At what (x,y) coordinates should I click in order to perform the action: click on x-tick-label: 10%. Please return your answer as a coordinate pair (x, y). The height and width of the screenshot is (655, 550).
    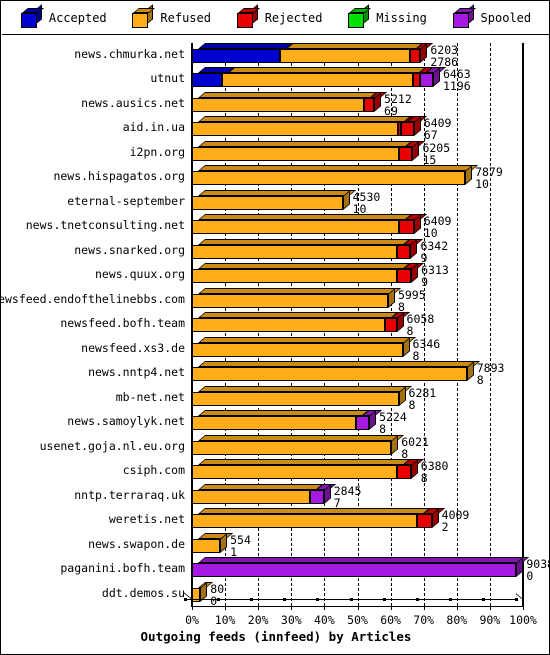
    Looking at the image, I should click on (225, 620).